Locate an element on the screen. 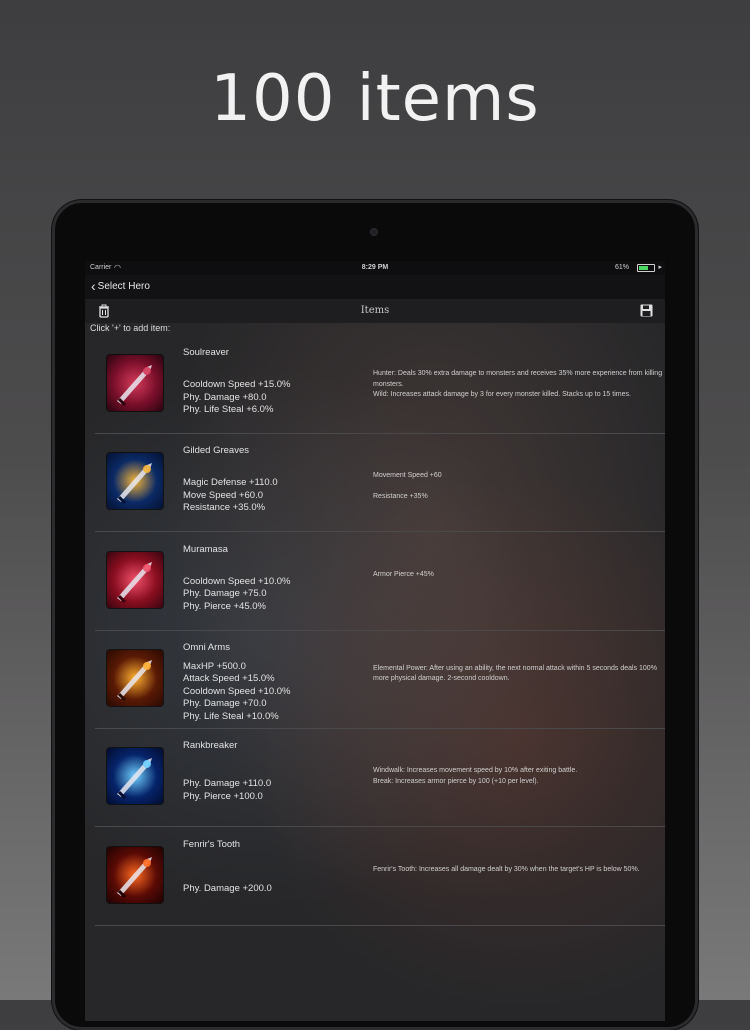 The height and width of the screenshot is (1030, 750). omni-arms-icon is located at coordinates (135, 677).